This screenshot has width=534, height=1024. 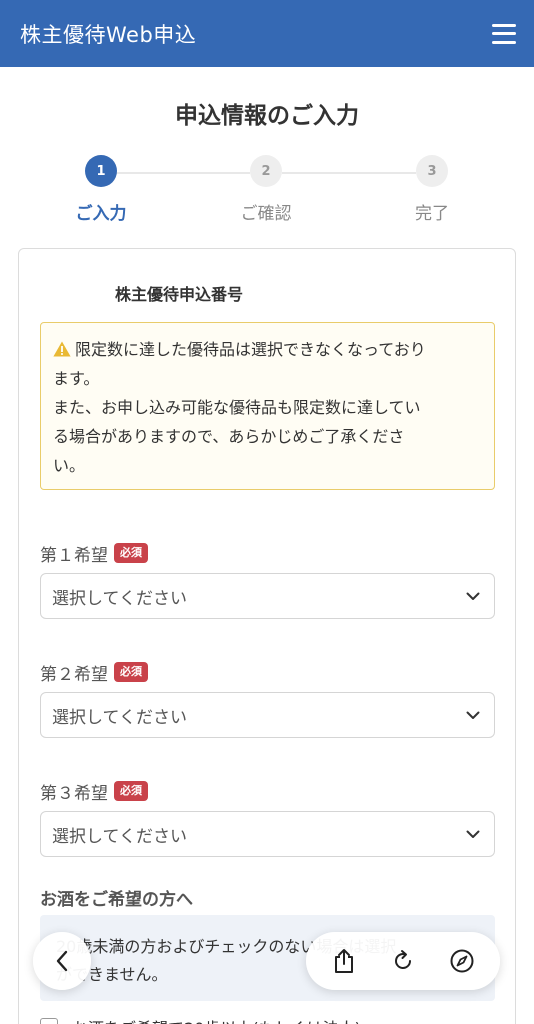 I want to click on section-title: 株主優待申込番号, so click(x=179, y=294).